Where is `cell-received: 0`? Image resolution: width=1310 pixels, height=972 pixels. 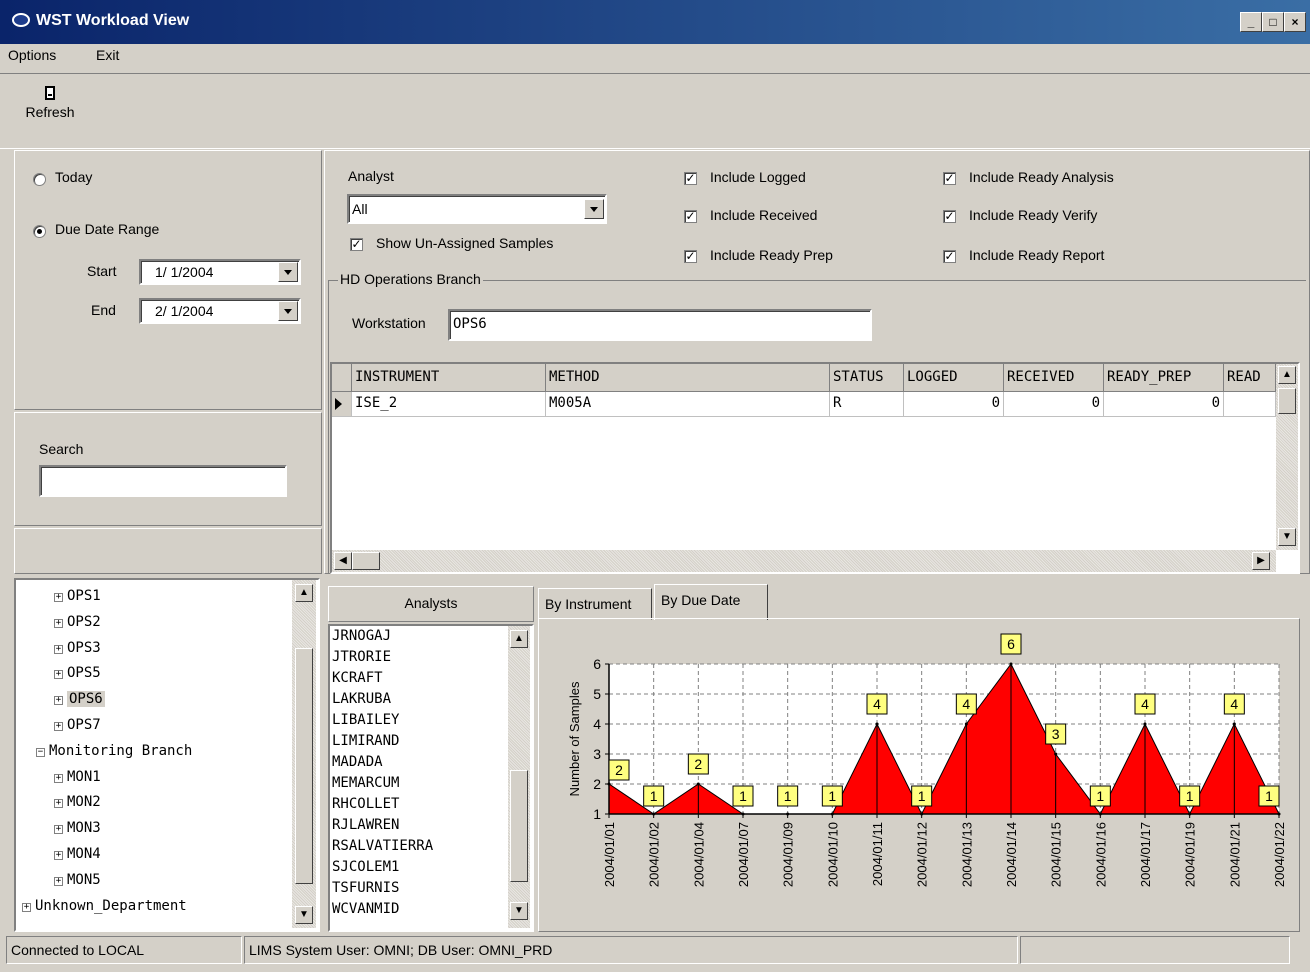 cell-received: 0 is located at coordinates (1054, 404).